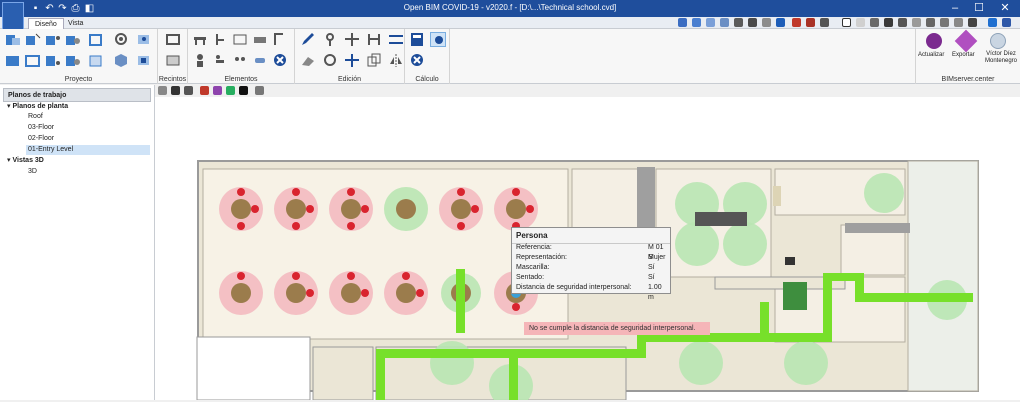 Image resolution: width=1020 pixels, height=402 pixels. Describe the element at coordinates (259, 90) in the screenshot. I see `print-view-icon` at that location.